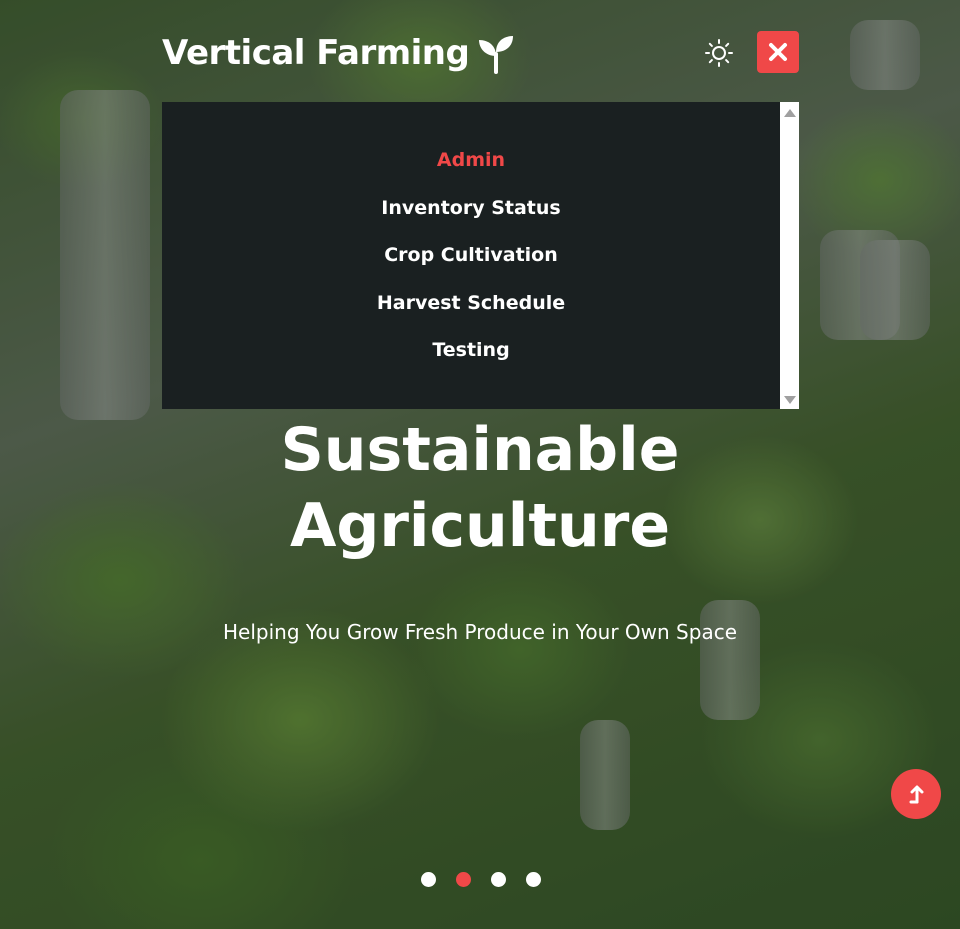  Describe the element at coordinates (480, 526) in the screenshot. I see `hero-title-line2: Agriculture` at that location.